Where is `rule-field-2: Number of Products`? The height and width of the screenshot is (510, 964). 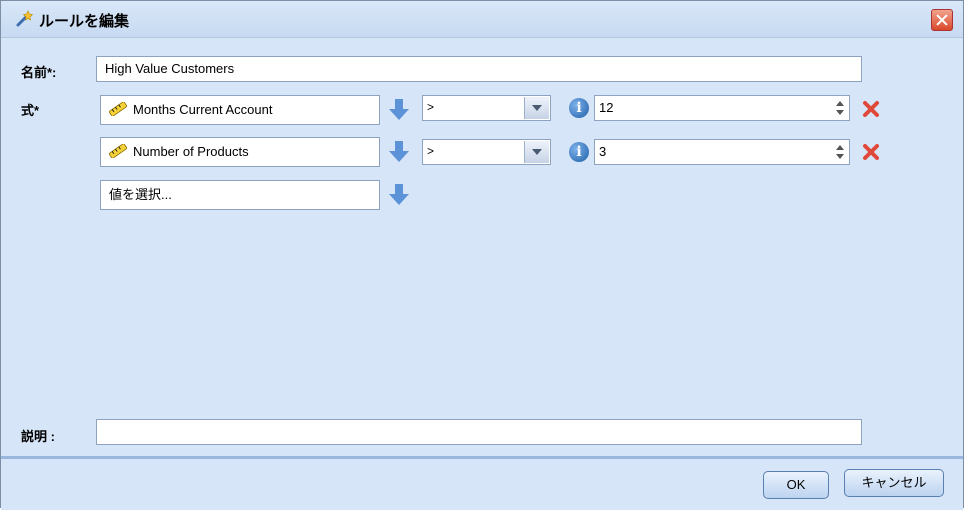
rule-field-2: Number of Products is located at coordinates (240, 152).